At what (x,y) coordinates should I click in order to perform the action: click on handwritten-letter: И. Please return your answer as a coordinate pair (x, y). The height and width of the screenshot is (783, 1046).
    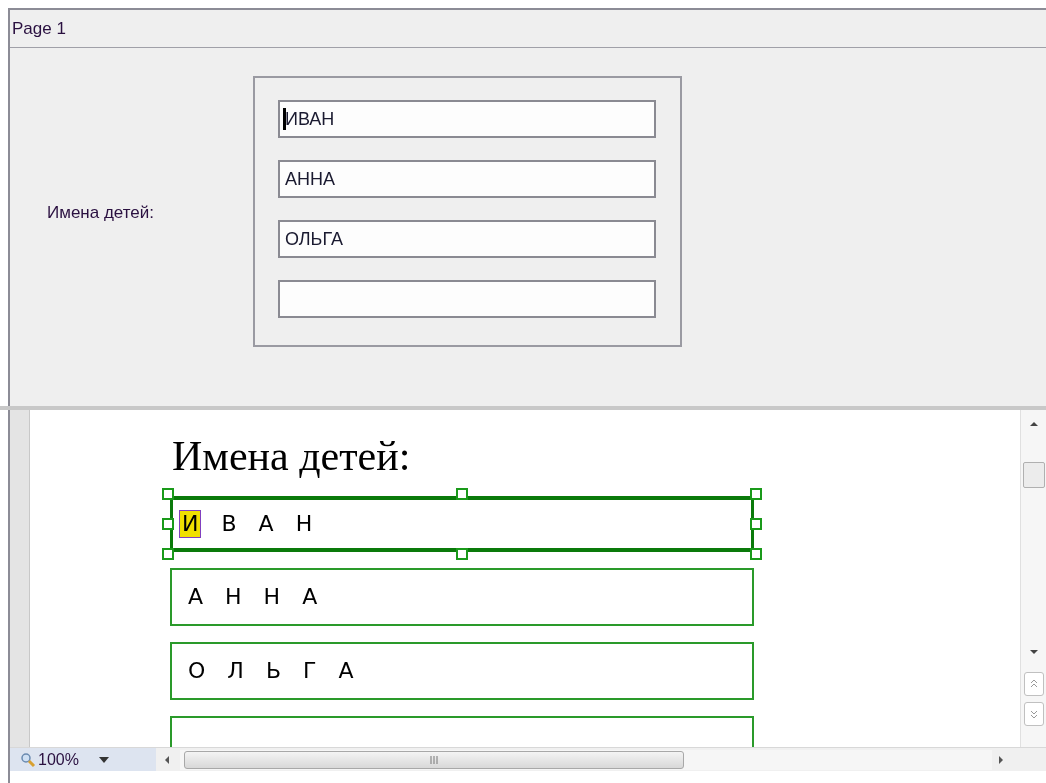
    Looking at the image, I should click on (190, 524).